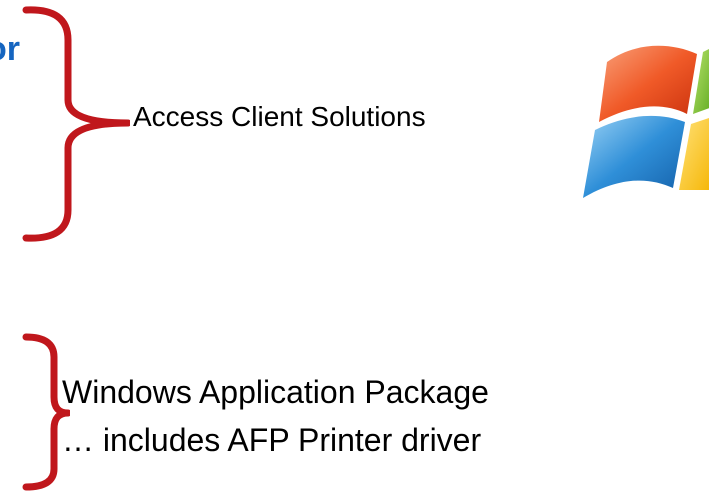 This screenshot has width=709, height=495. I want to click on afp-printer-driver-label: … includes AFP Printer driver, so click(272, 440).